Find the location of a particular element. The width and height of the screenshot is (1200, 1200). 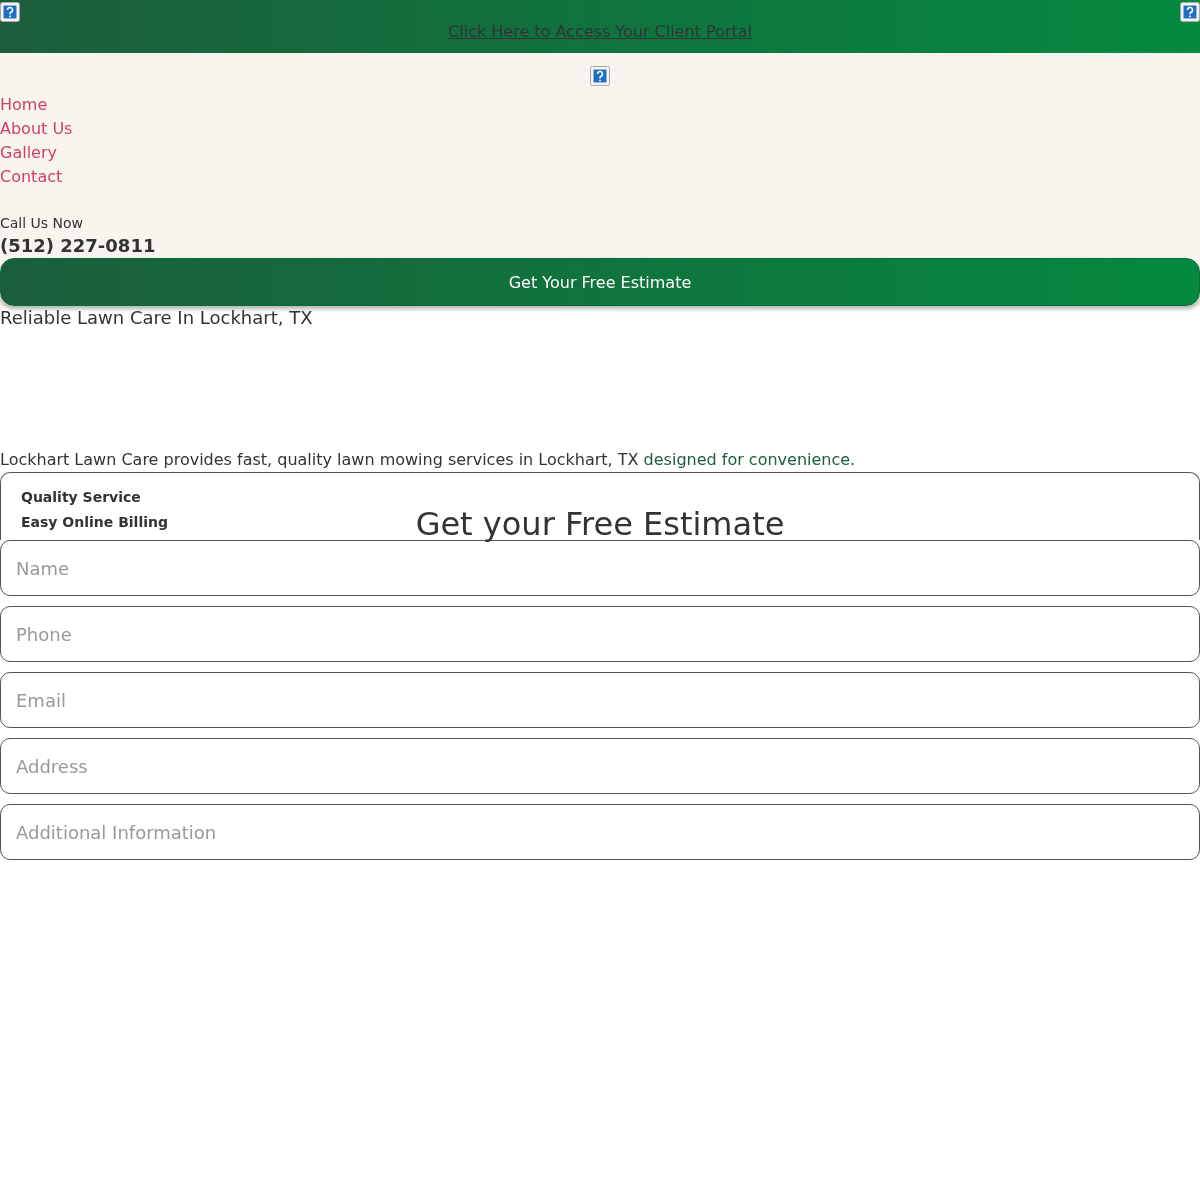

input-field: Name is located at coordinates (600, 568).